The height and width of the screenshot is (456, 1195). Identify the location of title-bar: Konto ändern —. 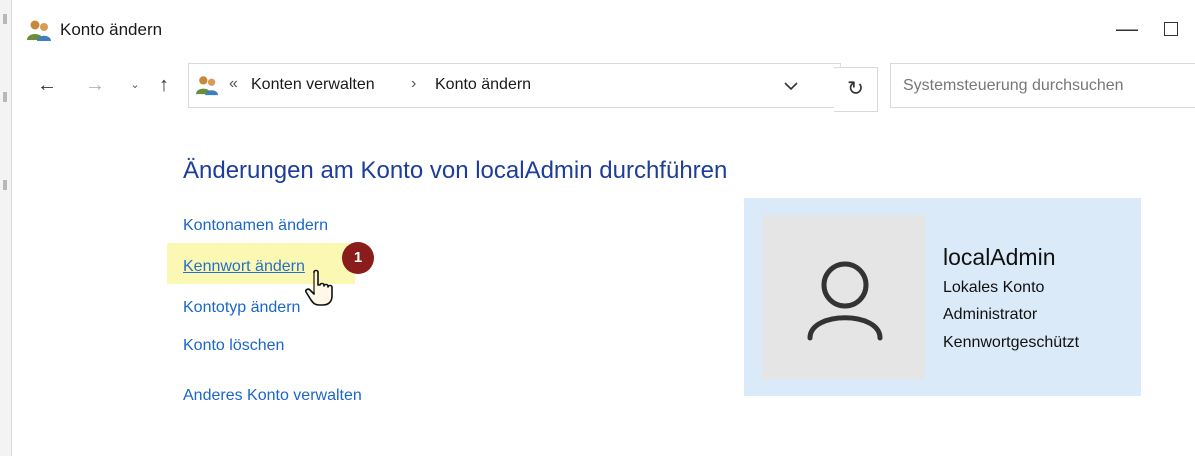
(603, 30).